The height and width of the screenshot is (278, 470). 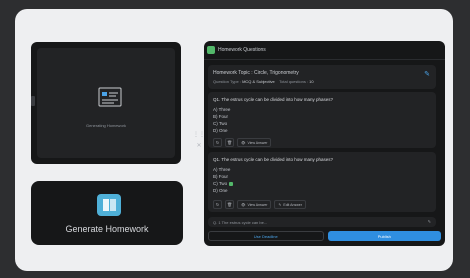 I want to click on use-deadline-button: Use Deadline, so click(x=266, y=236).